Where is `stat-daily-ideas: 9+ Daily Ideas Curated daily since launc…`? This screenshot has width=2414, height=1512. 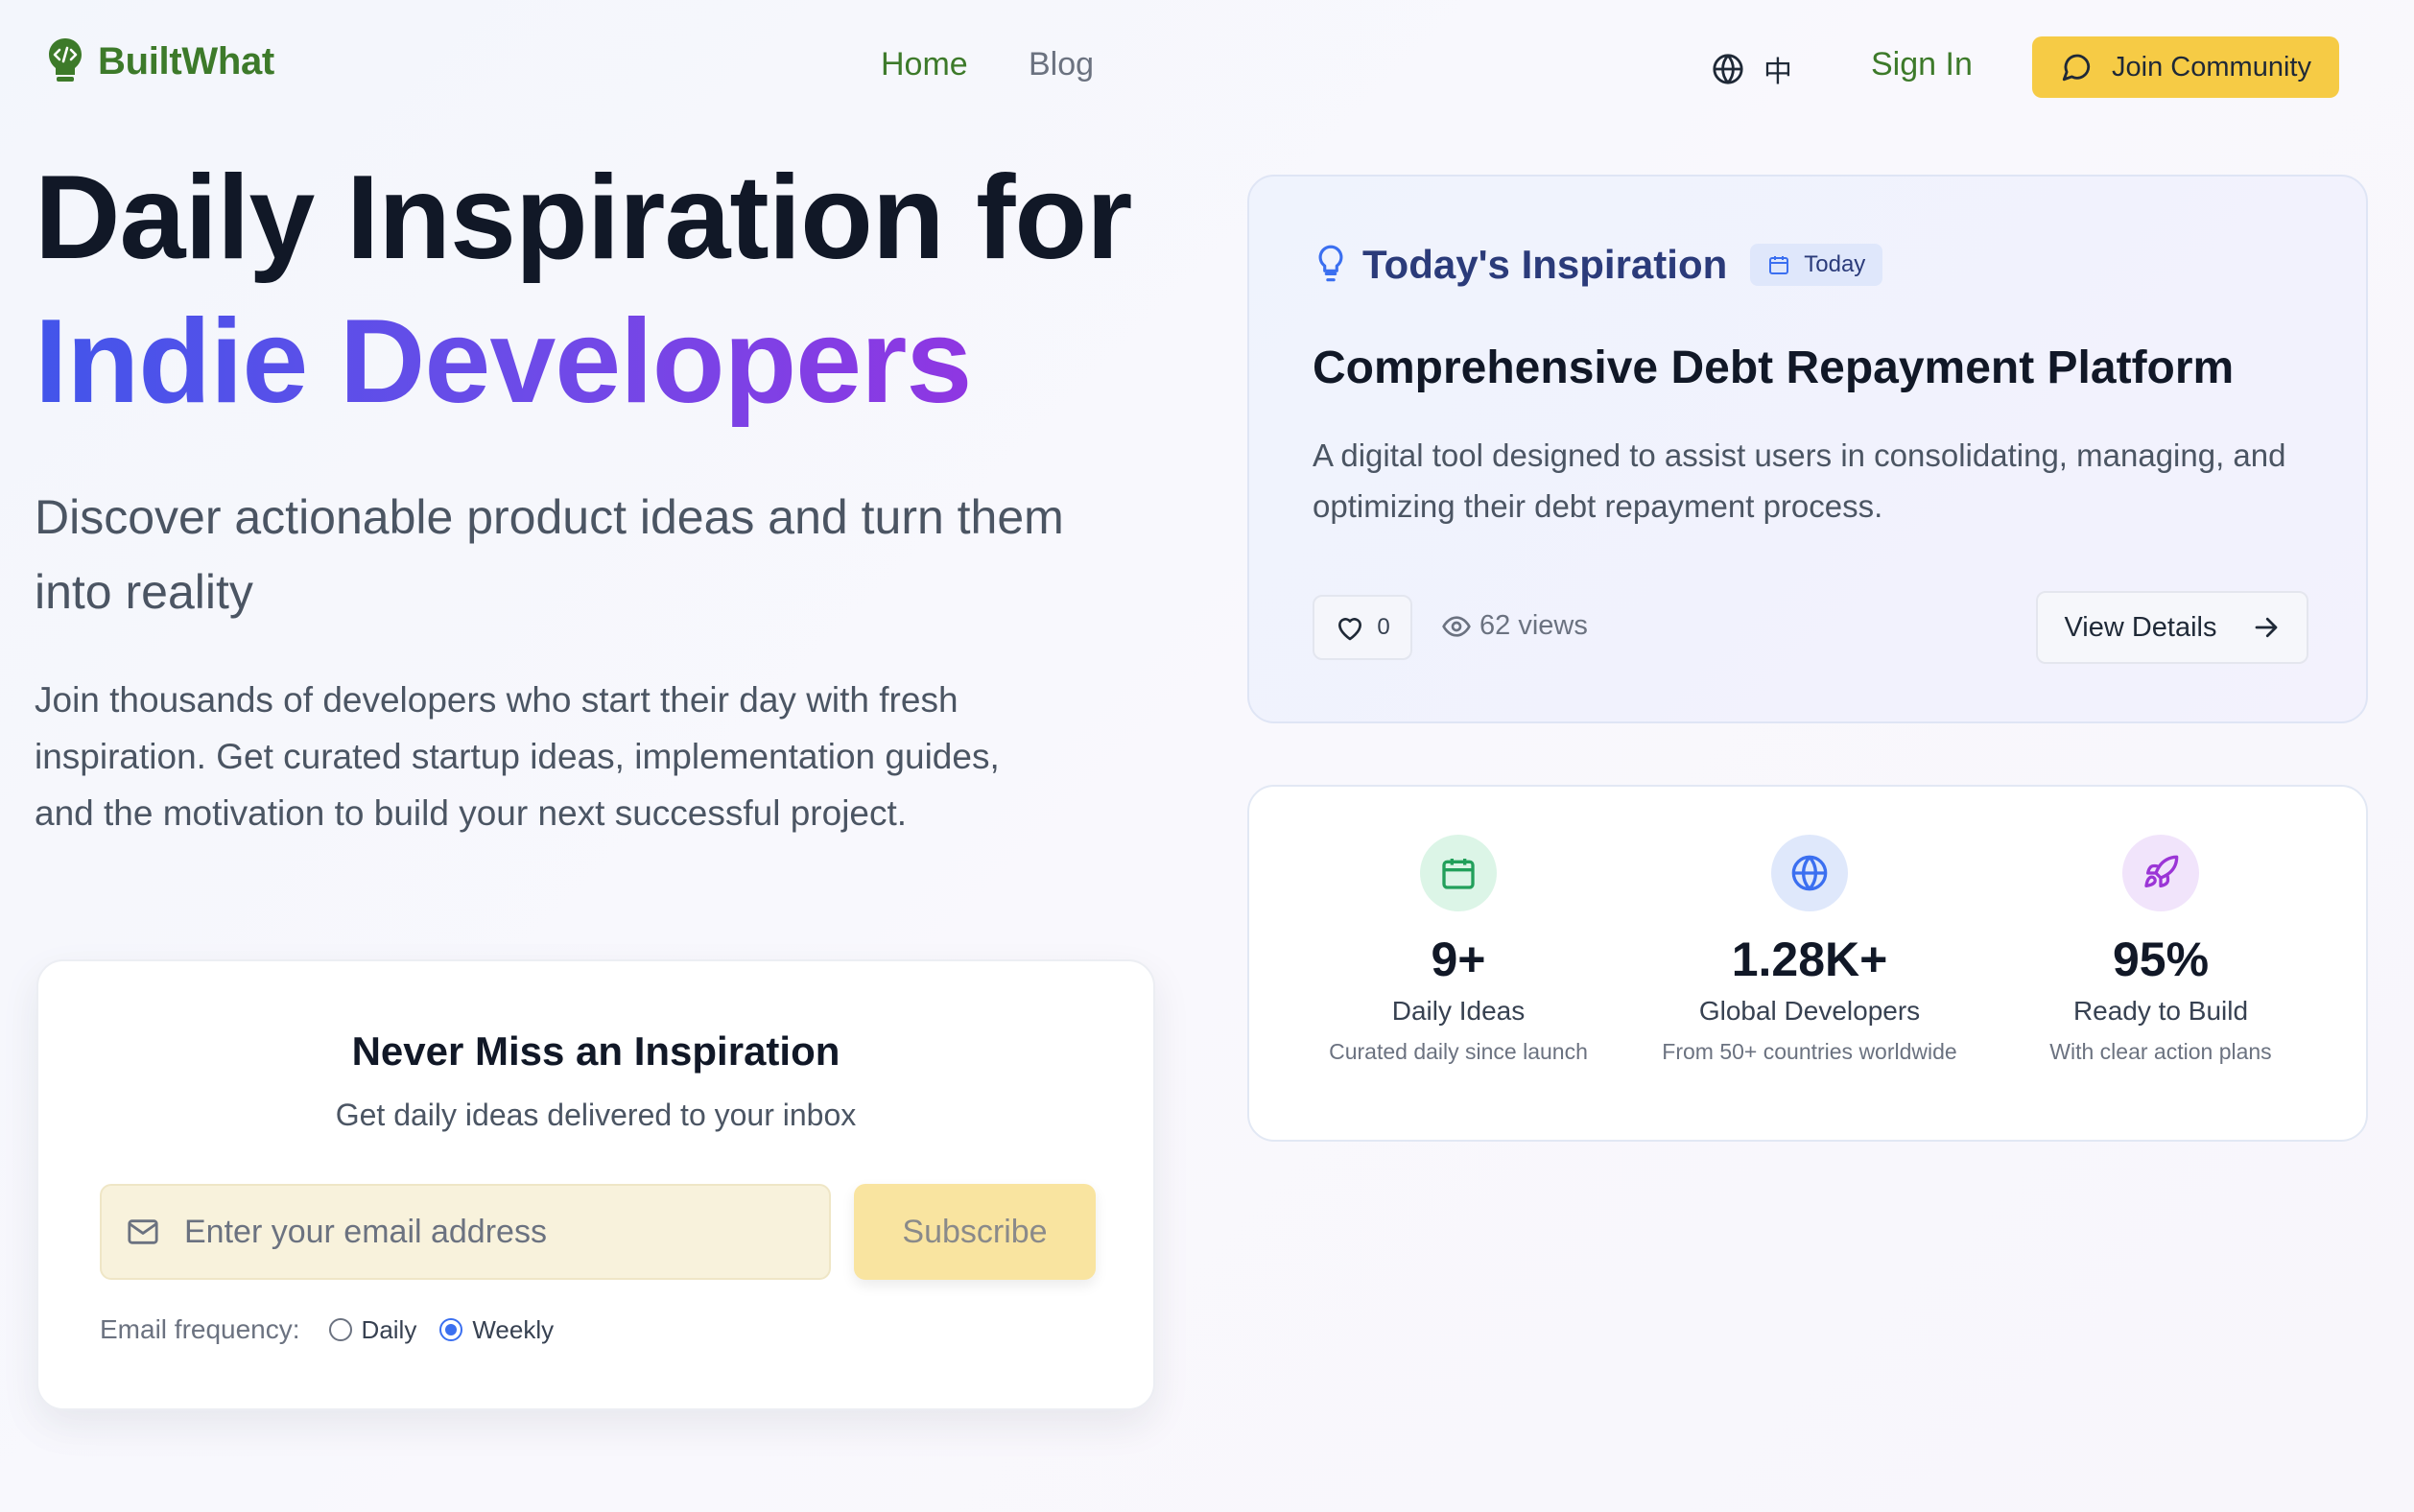 stat-daily-ideas: 9+ Daily Ideas Curated daily since launc… is located at coordinates (1458, 951).